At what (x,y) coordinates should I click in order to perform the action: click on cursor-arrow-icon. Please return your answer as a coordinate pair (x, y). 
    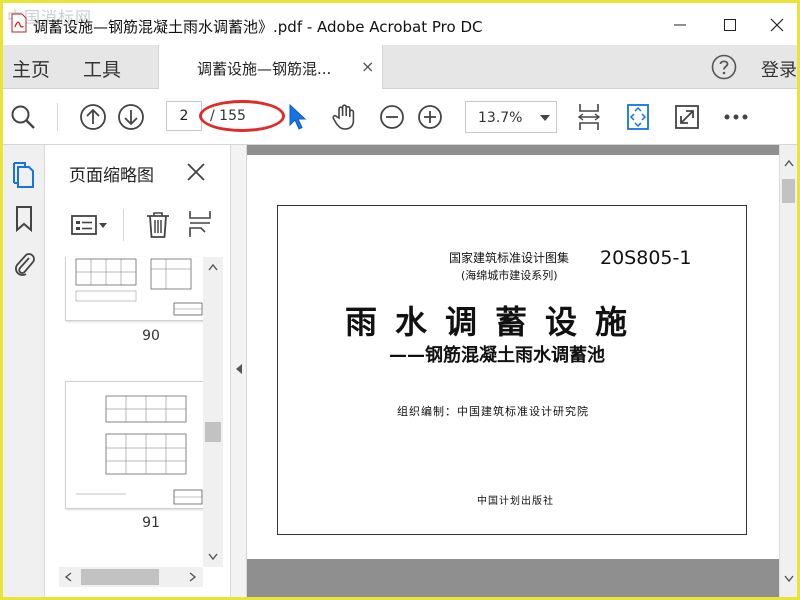
    Looking at the image, I should click on (298, 116).